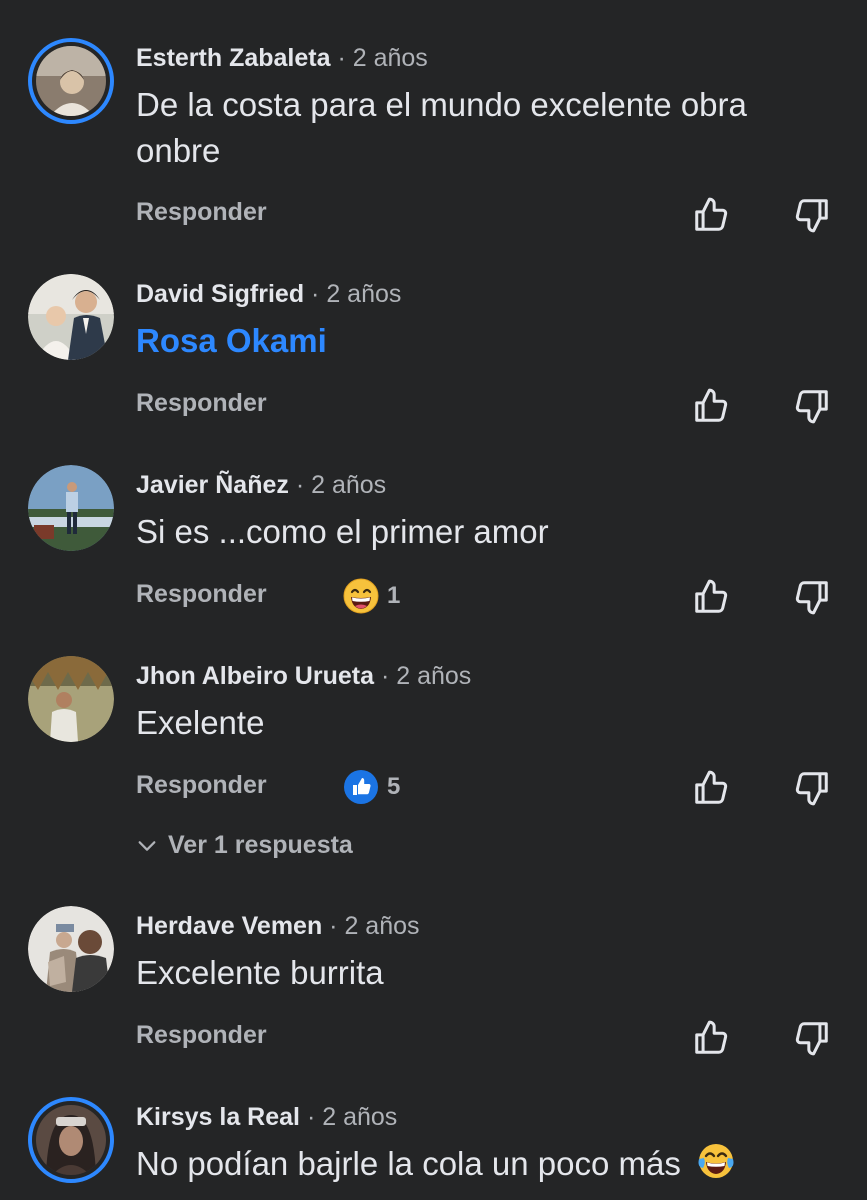 The image size is (867, 1200). Describe the element at coordinates (260, 845) in the screenshot. I see `view-replies-label: Ver 1 respuesta` at that location.